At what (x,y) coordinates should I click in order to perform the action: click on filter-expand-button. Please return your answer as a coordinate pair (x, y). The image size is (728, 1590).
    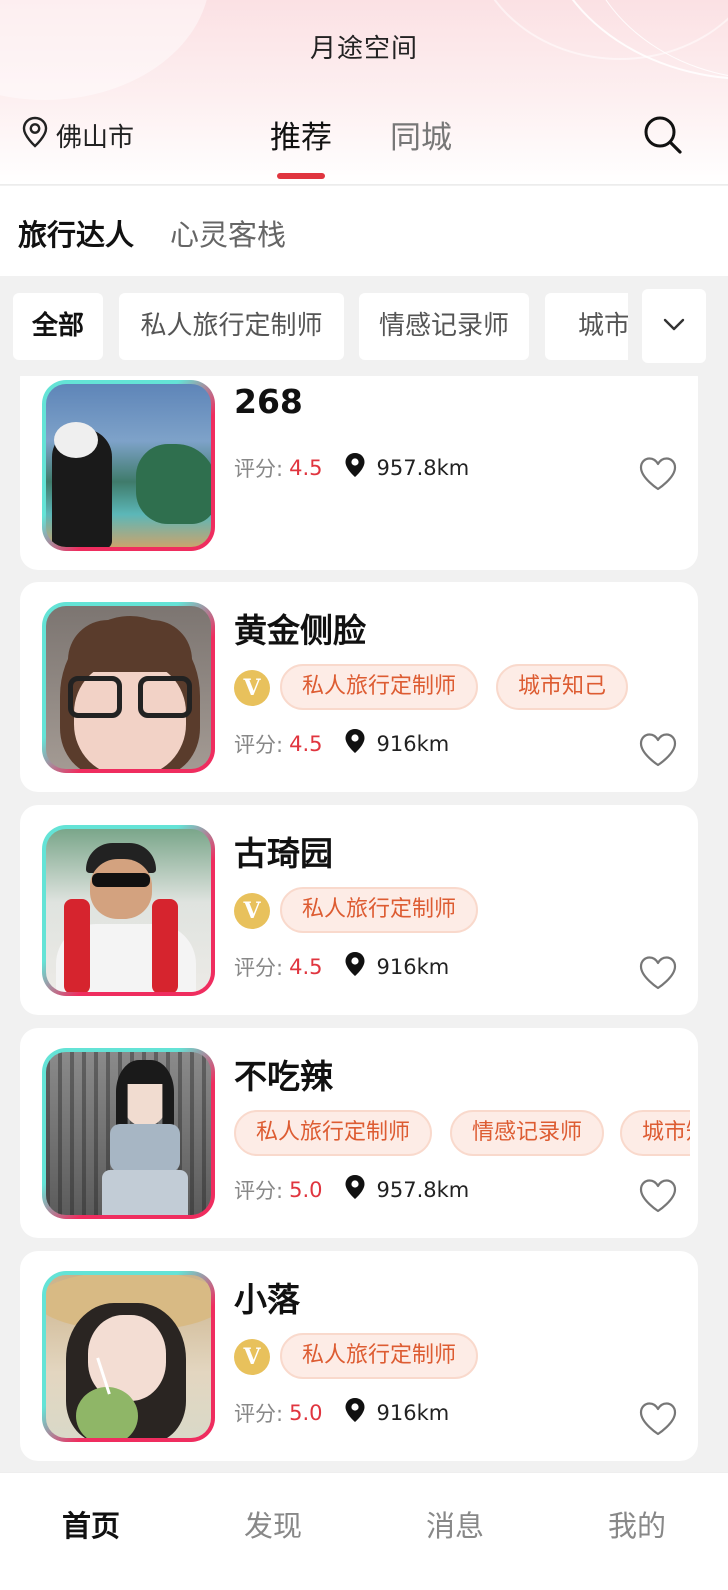
    Looking at the image, I should click on (674, 326).